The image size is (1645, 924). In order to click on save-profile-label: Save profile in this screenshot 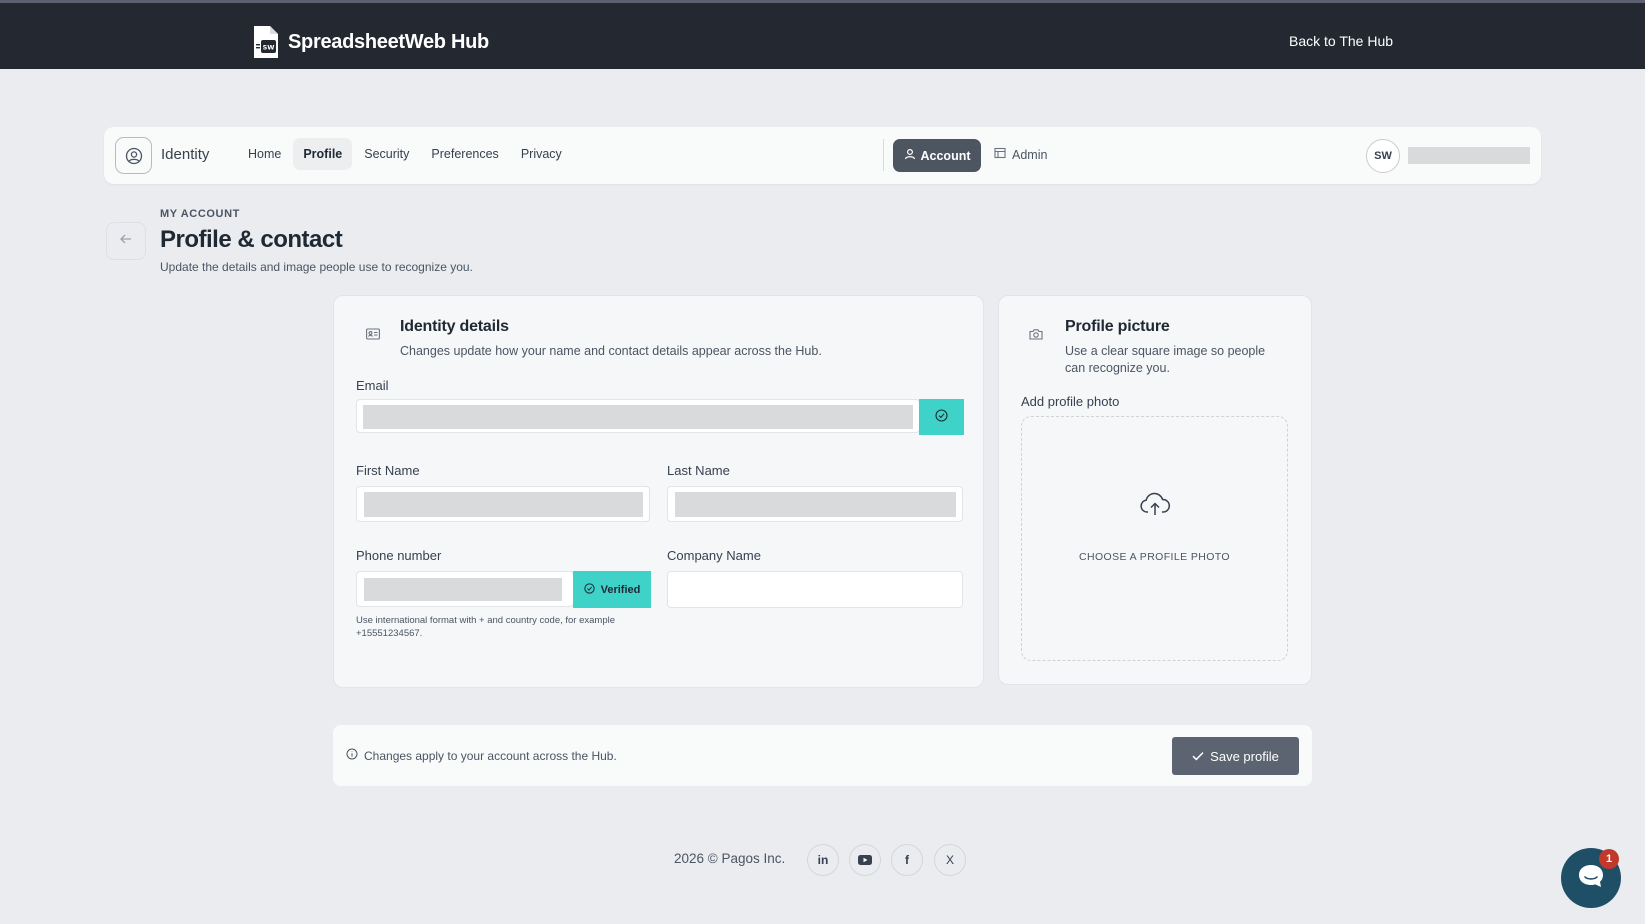, I will do `click(1244, 756)`.